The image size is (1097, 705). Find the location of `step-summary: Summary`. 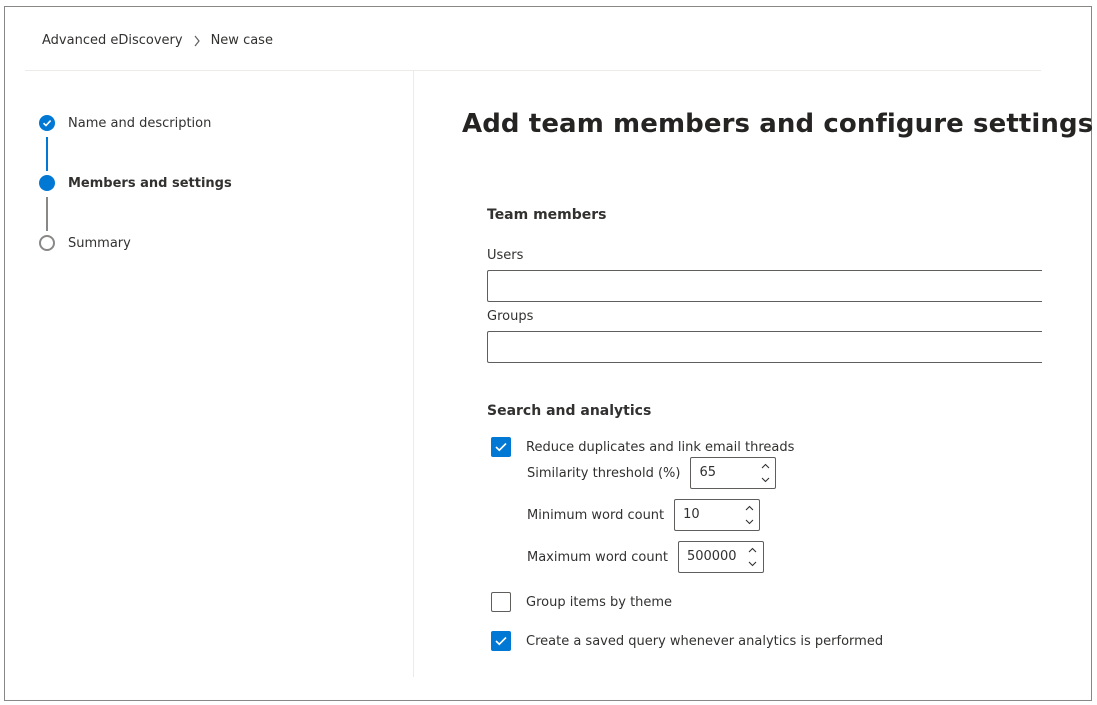

step-summary: Summary is located at coordinates (85, 243).